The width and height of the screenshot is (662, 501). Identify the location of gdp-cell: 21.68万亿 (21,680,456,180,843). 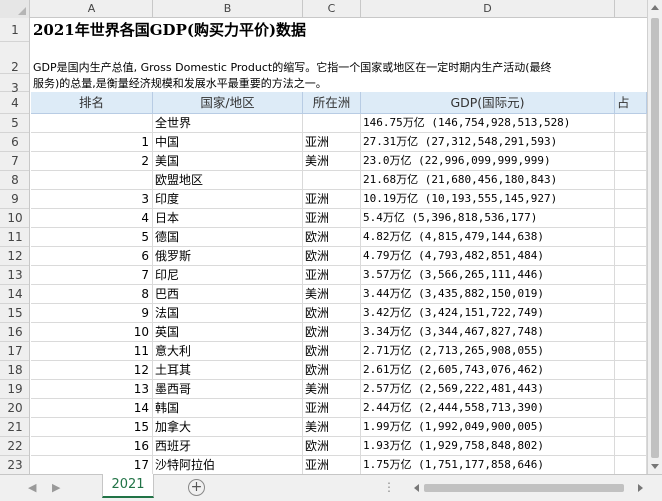
(488, 180).